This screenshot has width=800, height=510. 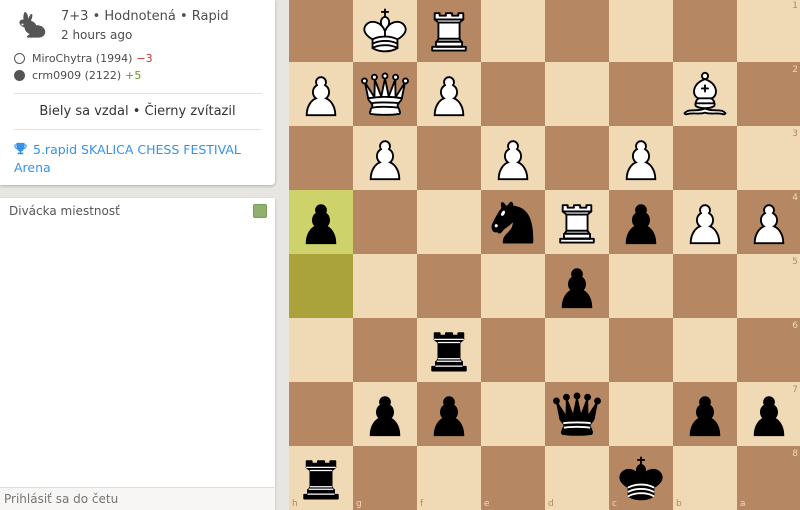 What do you see at coordinates (577, 350) in the screenshot?
I see `square-d6` at bounding box center [577, 350].